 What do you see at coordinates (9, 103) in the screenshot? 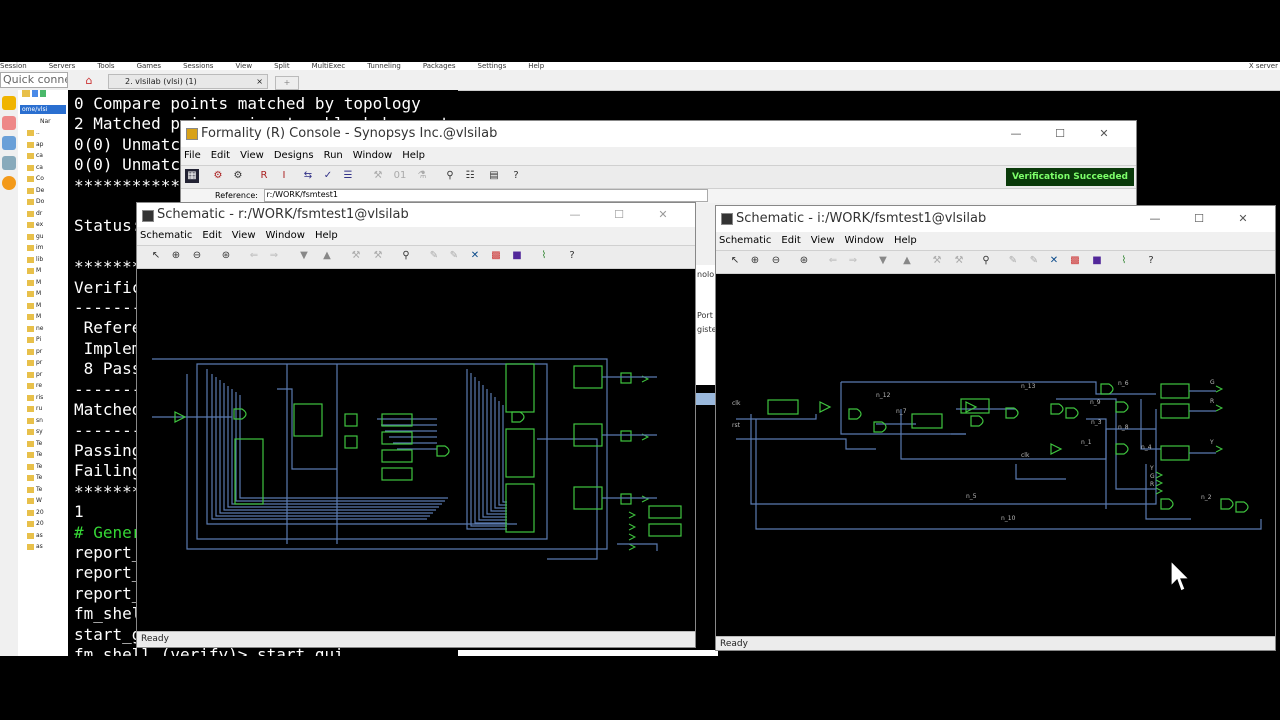
I see `star-icon` at bounding box center [9, 103].